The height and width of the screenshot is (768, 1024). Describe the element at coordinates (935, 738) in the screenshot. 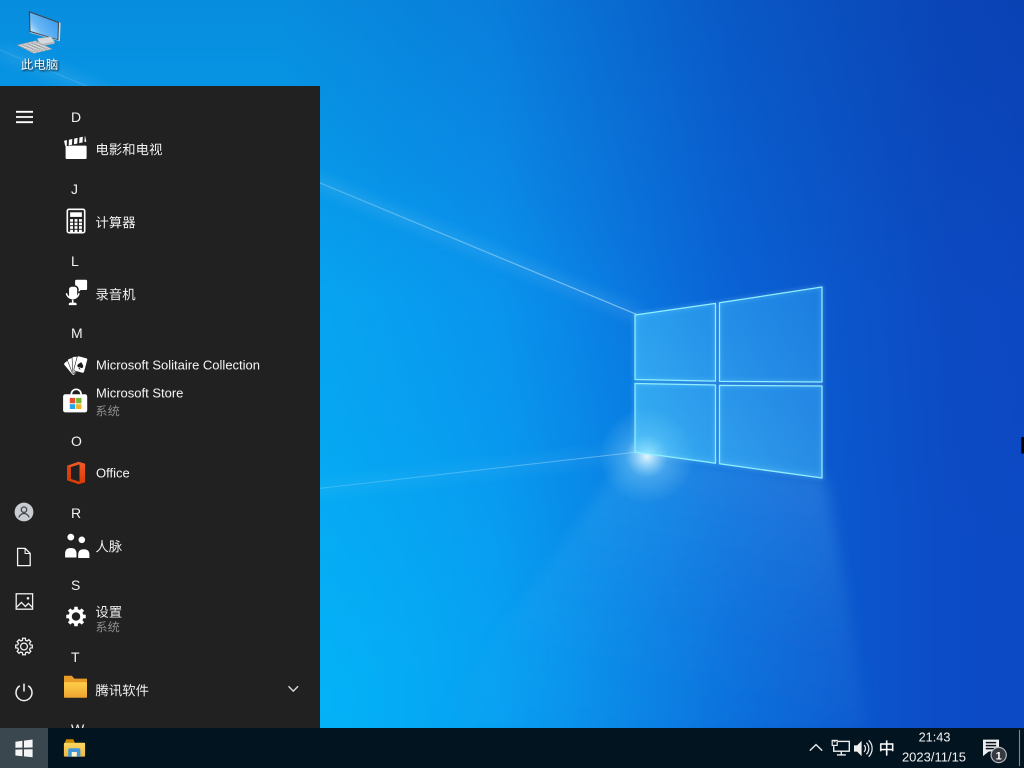

I see `svg-text: 21:43` at that location.